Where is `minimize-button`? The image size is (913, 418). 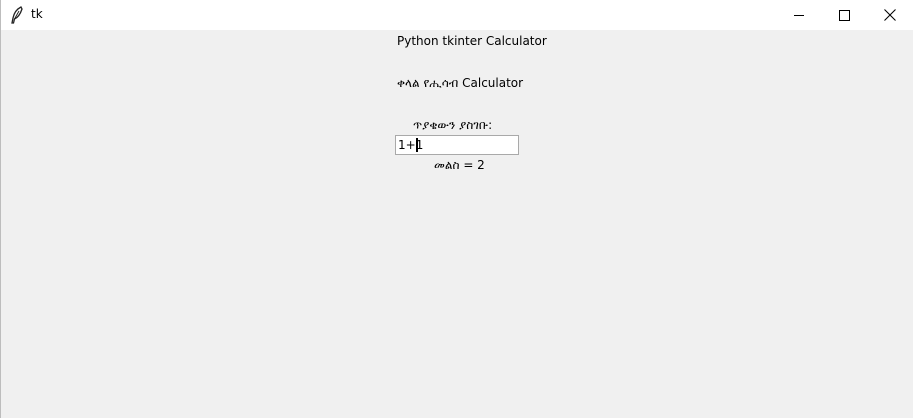
minimize-button is located at coordinates (799, 15).